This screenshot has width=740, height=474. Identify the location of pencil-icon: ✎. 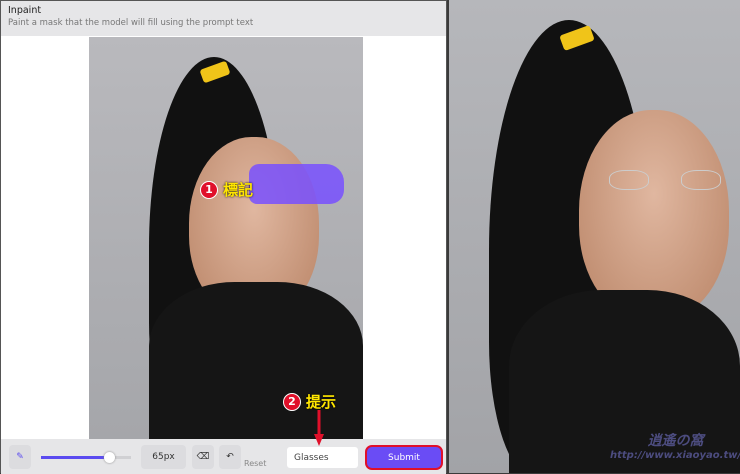
(20, 457).